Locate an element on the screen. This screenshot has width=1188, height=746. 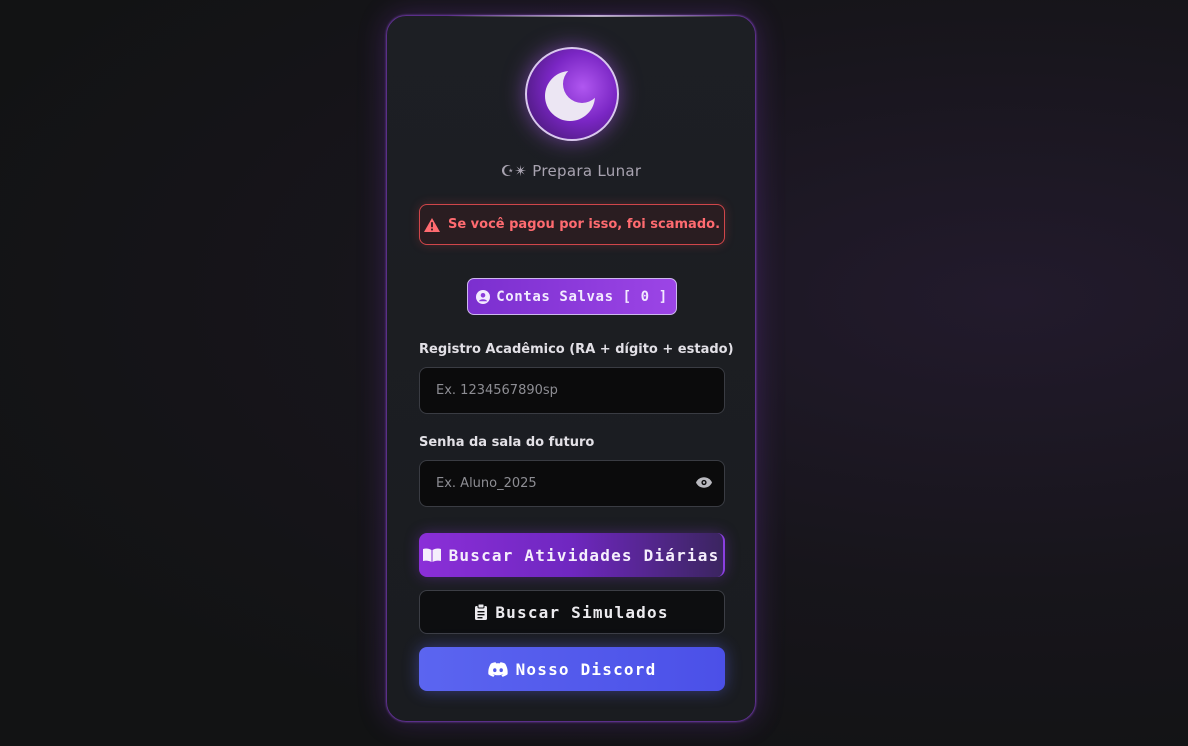
scam-warning: Se você pagou por isso, foi scamado. is located at coordinates (572, 224).